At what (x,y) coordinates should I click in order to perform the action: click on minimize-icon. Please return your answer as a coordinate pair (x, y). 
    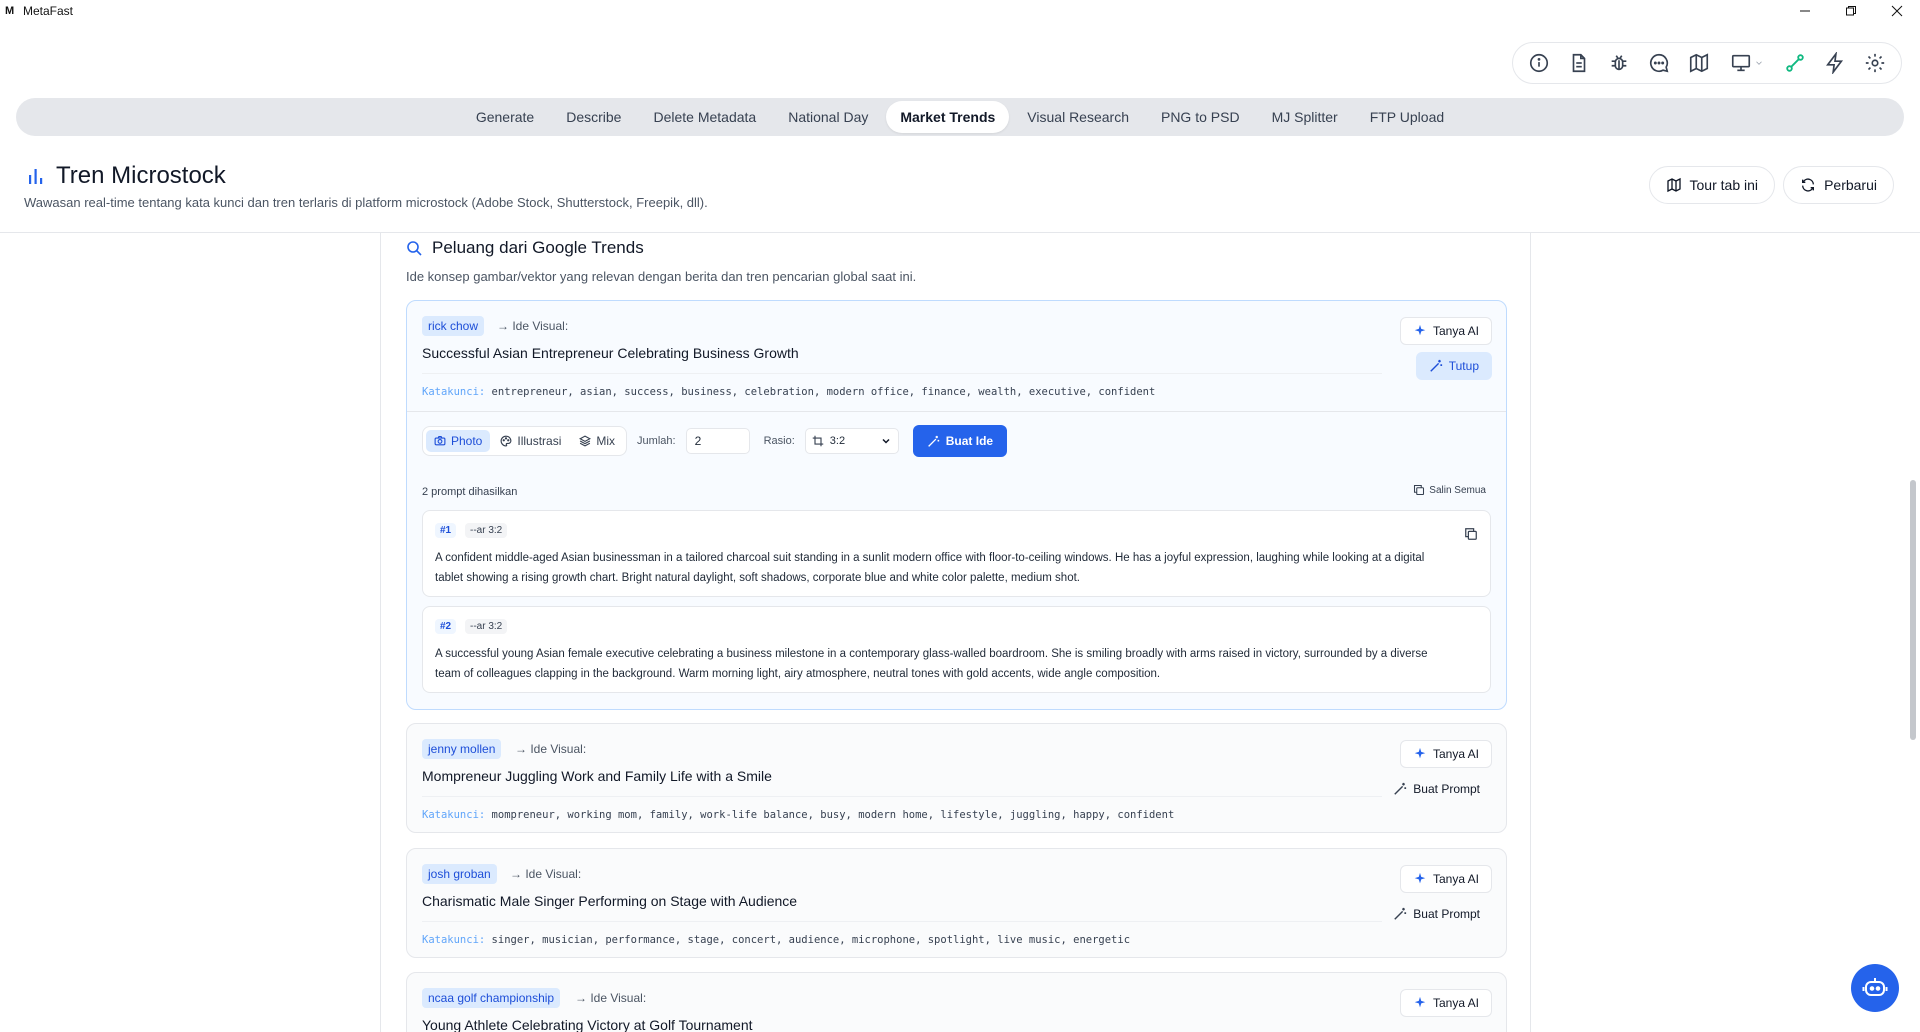
    Looking at the image, I should click on (1805, 11).